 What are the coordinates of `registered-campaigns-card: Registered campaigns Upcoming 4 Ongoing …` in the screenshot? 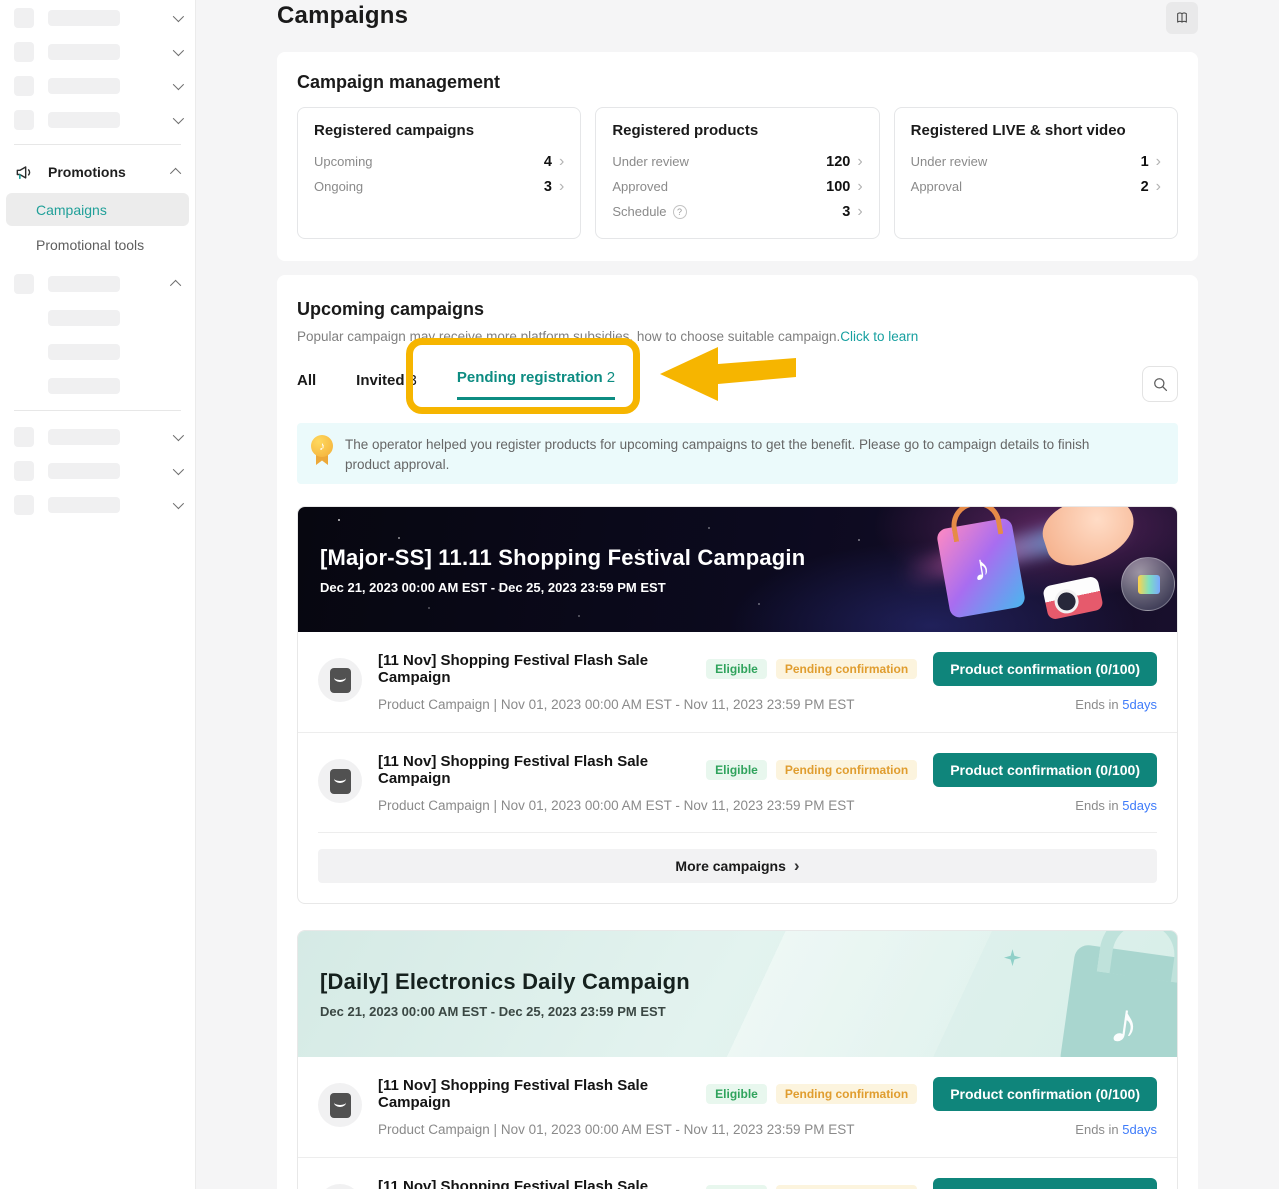 It's located at (439, 173).